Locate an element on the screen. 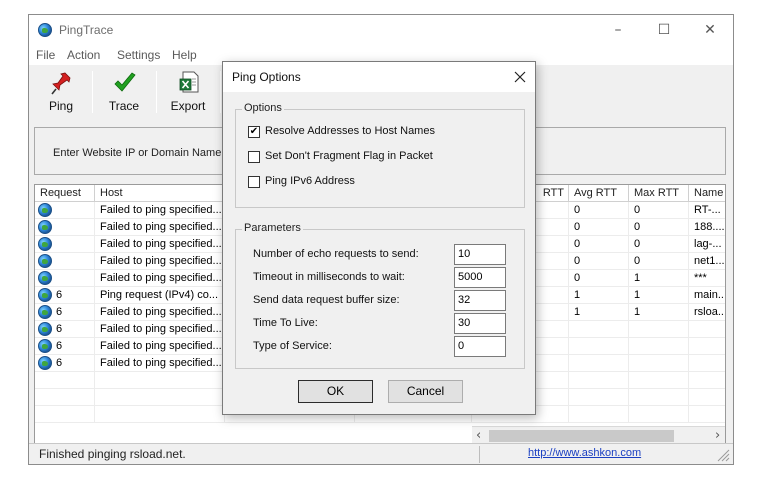 Image resolution: width=757 pixels, height=483 pixels. close-button: ✕ is located at coordinates (710, 30).